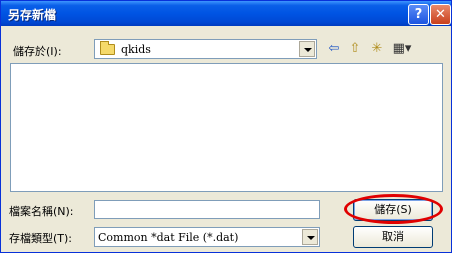 Image resolution: width=452 pixels, height=253 pixels. Describe the element at coordinates (393, 237) in the screenshot. I see `cancel-button: 取消` at that location.